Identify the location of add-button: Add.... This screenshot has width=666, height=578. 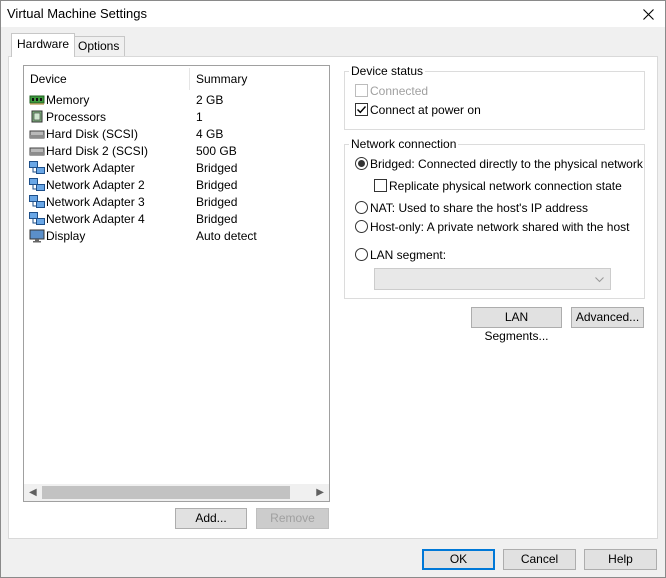
(211, 518).